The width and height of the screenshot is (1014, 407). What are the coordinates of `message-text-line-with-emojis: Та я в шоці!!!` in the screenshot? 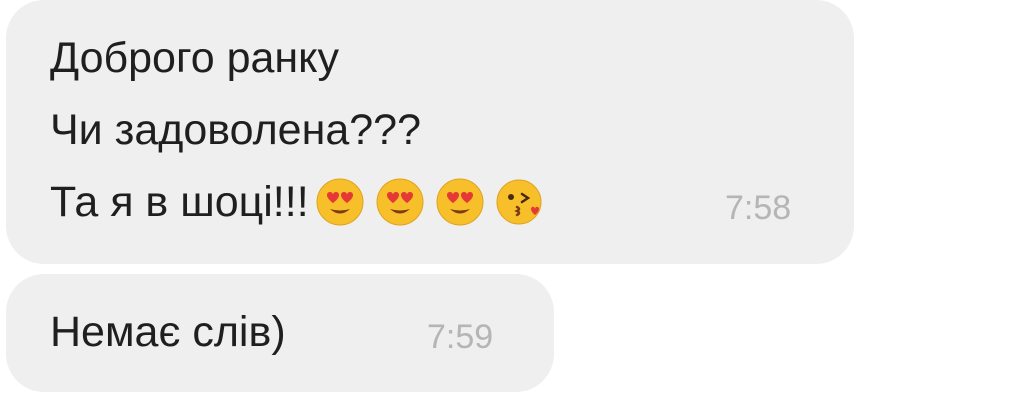 It's located at (297, 202).